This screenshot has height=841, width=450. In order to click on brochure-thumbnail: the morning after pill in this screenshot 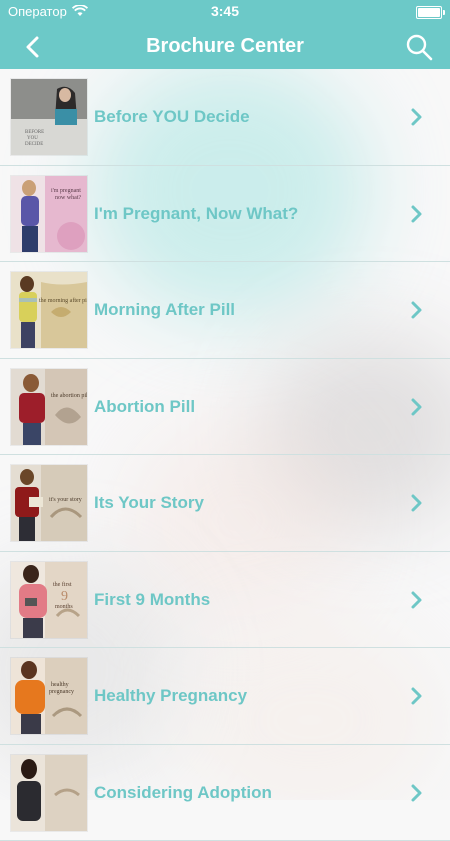, I will do `click(49, 310)`.